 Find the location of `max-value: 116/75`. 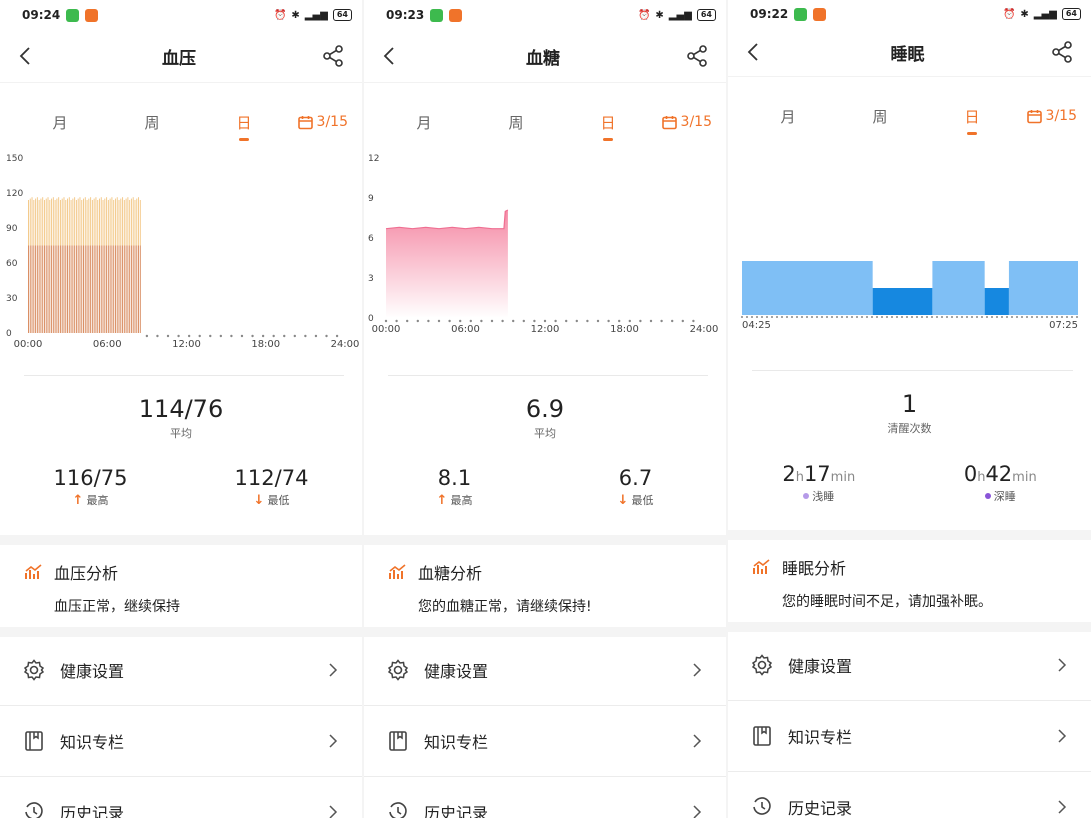

max-value: 116/75 is located at coordinates (90, 478).